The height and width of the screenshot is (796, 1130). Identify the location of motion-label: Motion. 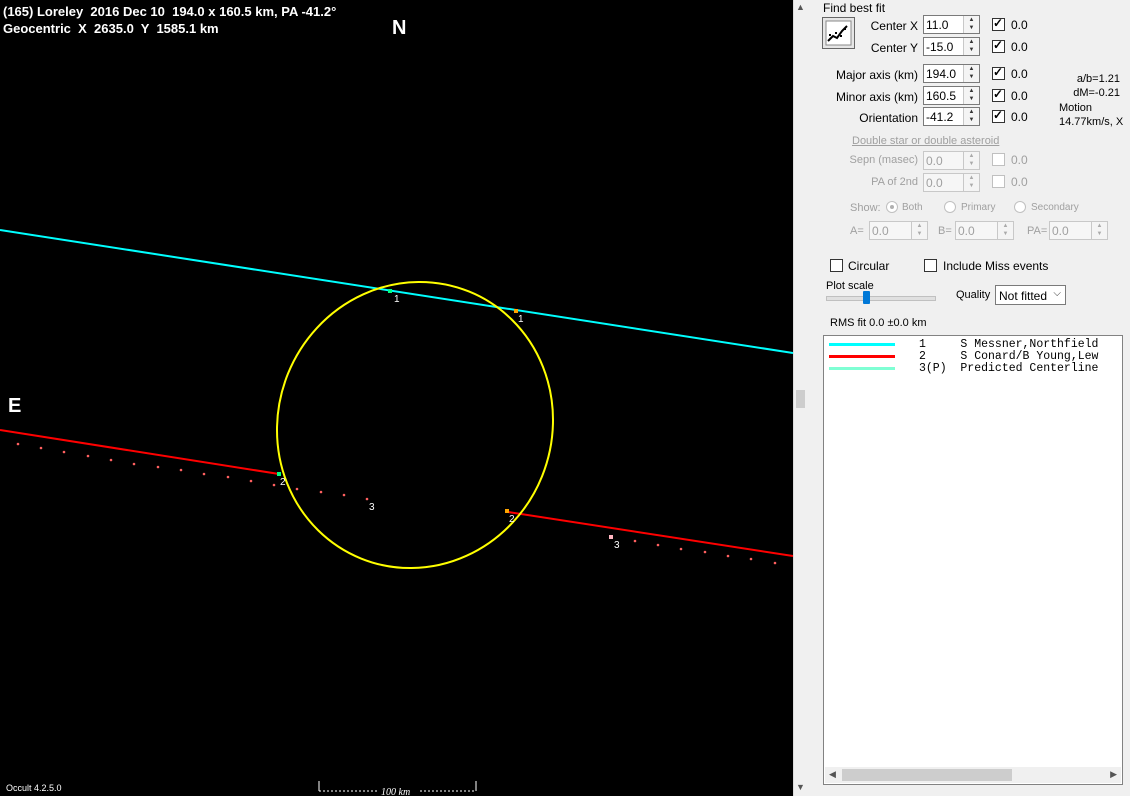
(1076, 108).